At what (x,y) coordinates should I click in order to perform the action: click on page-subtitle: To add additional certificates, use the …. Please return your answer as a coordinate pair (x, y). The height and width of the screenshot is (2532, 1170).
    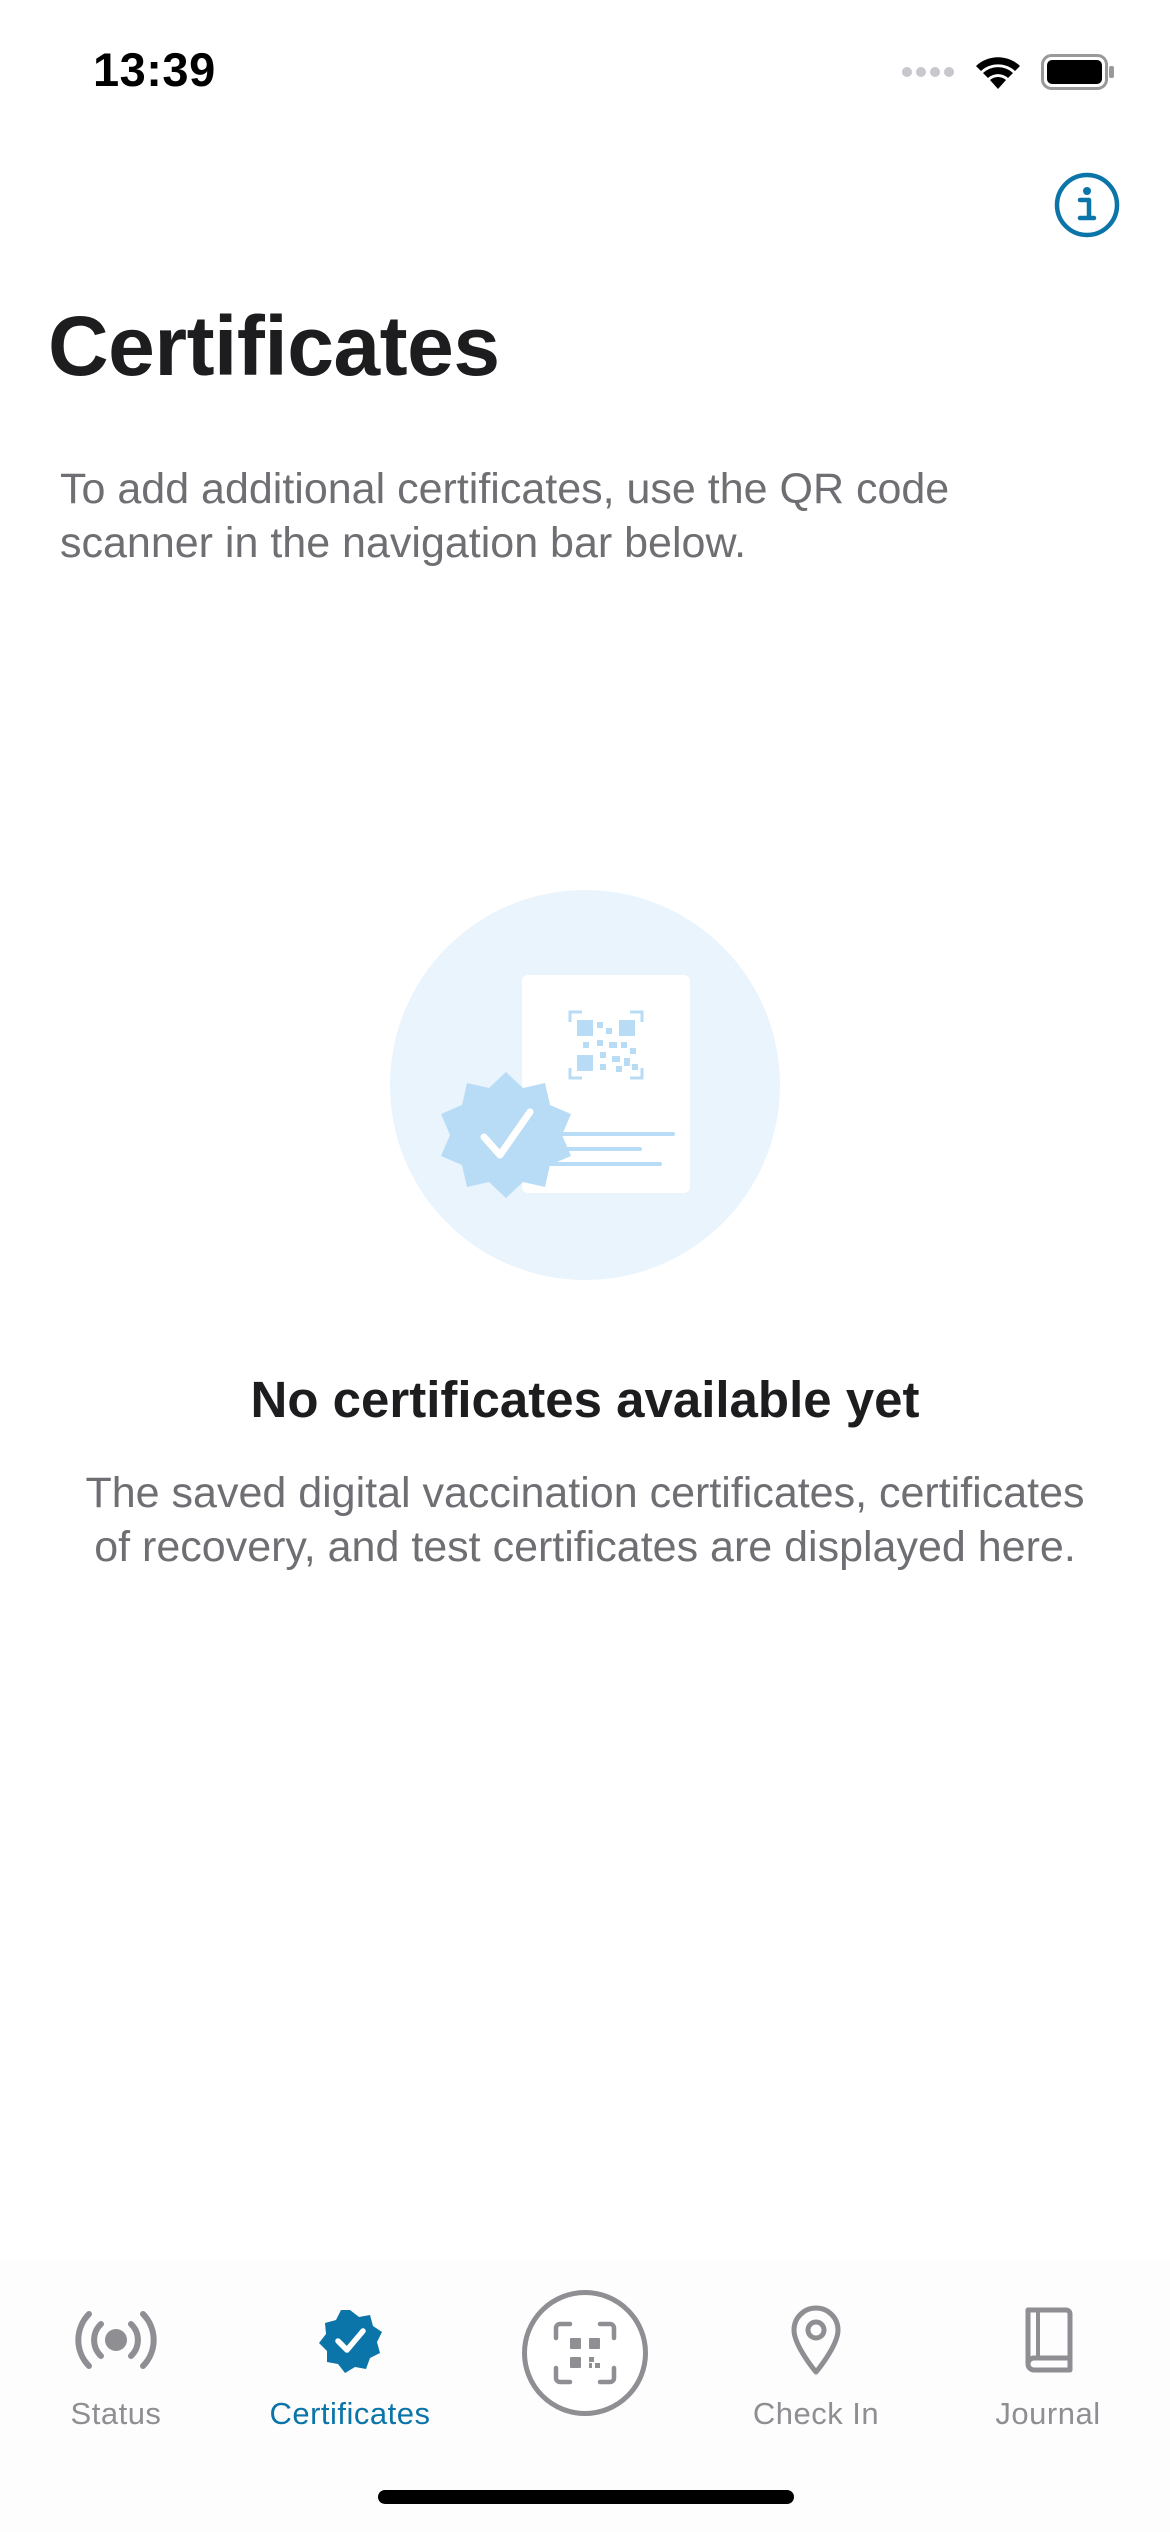
    Looking at the image, I should click on (505, 516).